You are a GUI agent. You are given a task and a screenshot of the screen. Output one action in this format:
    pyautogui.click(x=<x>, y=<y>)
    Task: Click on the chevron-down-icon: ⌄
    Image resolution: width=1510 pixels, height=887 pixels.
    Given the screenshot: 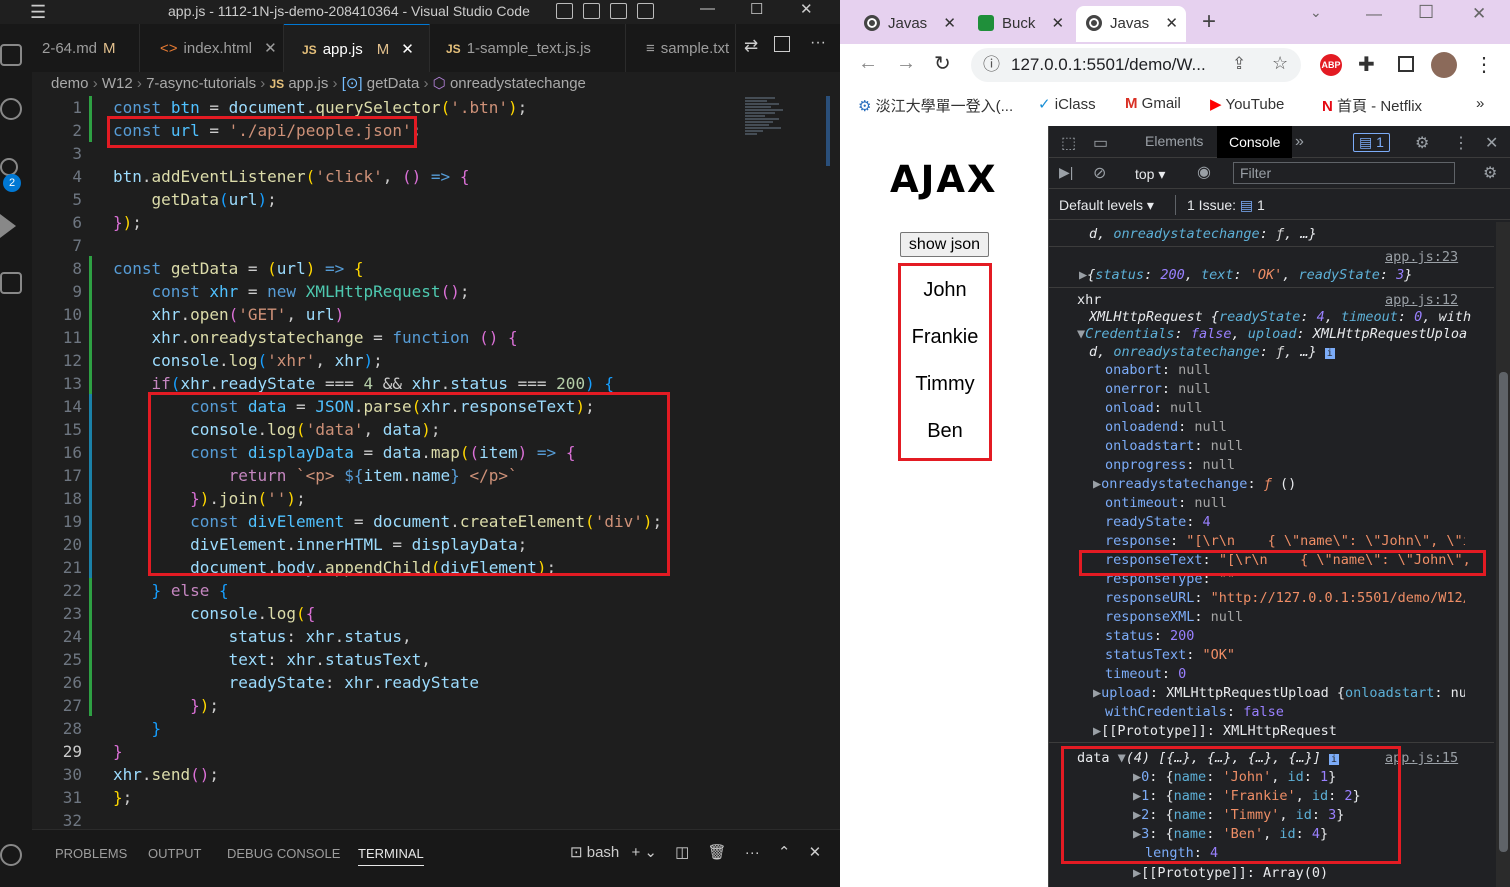 What is the action you would take?
    pyautogui.click(x=650, y=852)
    